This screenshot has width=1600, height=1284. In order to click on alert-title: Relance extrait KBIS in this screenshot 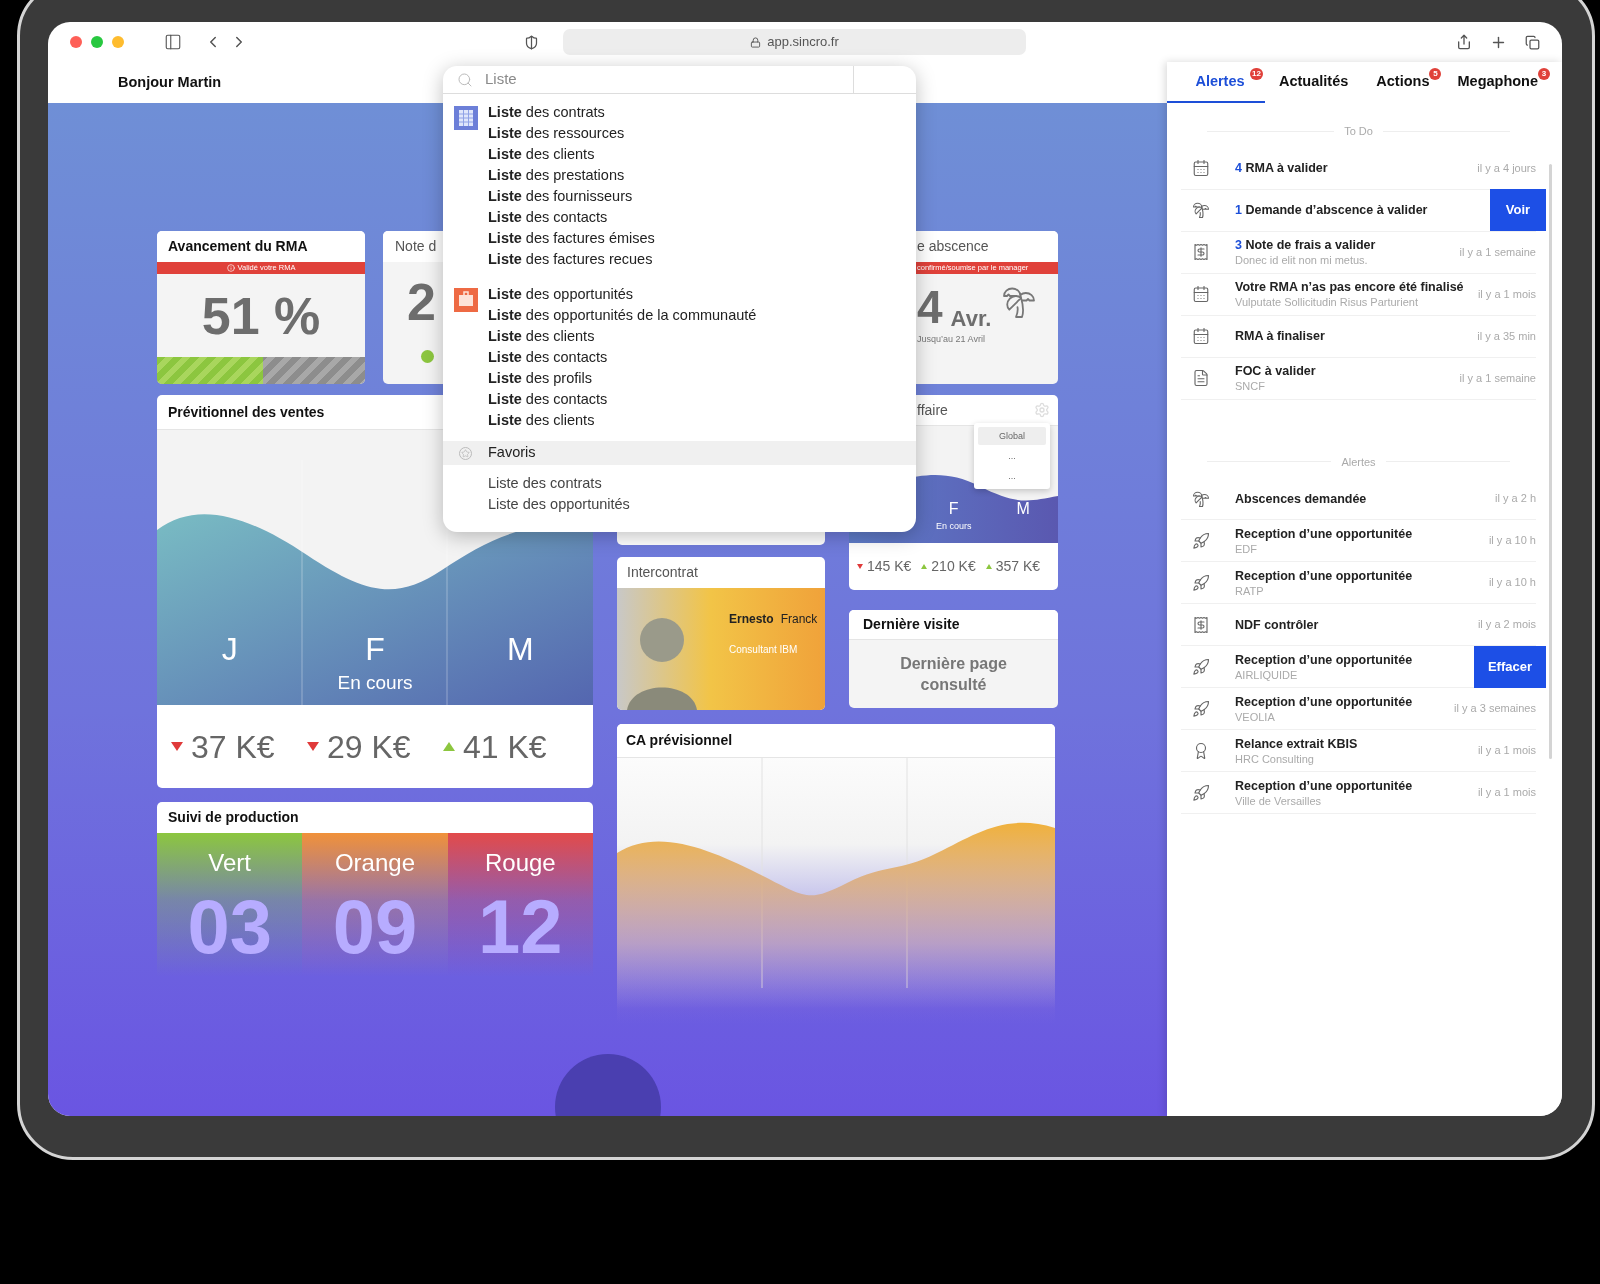, I will do `click(1356, 743)`.